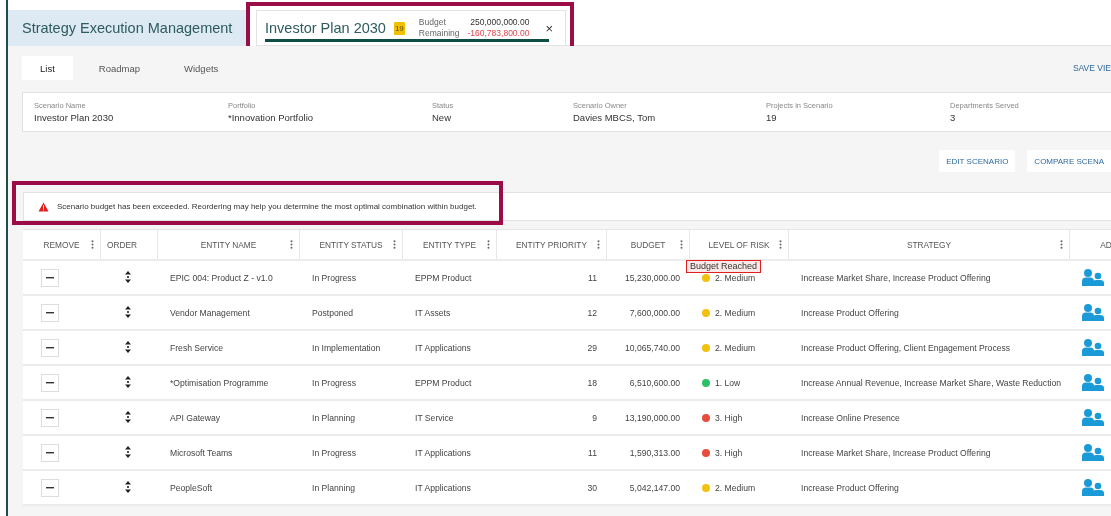 The width and height of the screenshot is (1111, 516). Describe the element at coordinates (615, 118) in the screenshot. I see `field-value: Davies MBCS, Tom` at that location.